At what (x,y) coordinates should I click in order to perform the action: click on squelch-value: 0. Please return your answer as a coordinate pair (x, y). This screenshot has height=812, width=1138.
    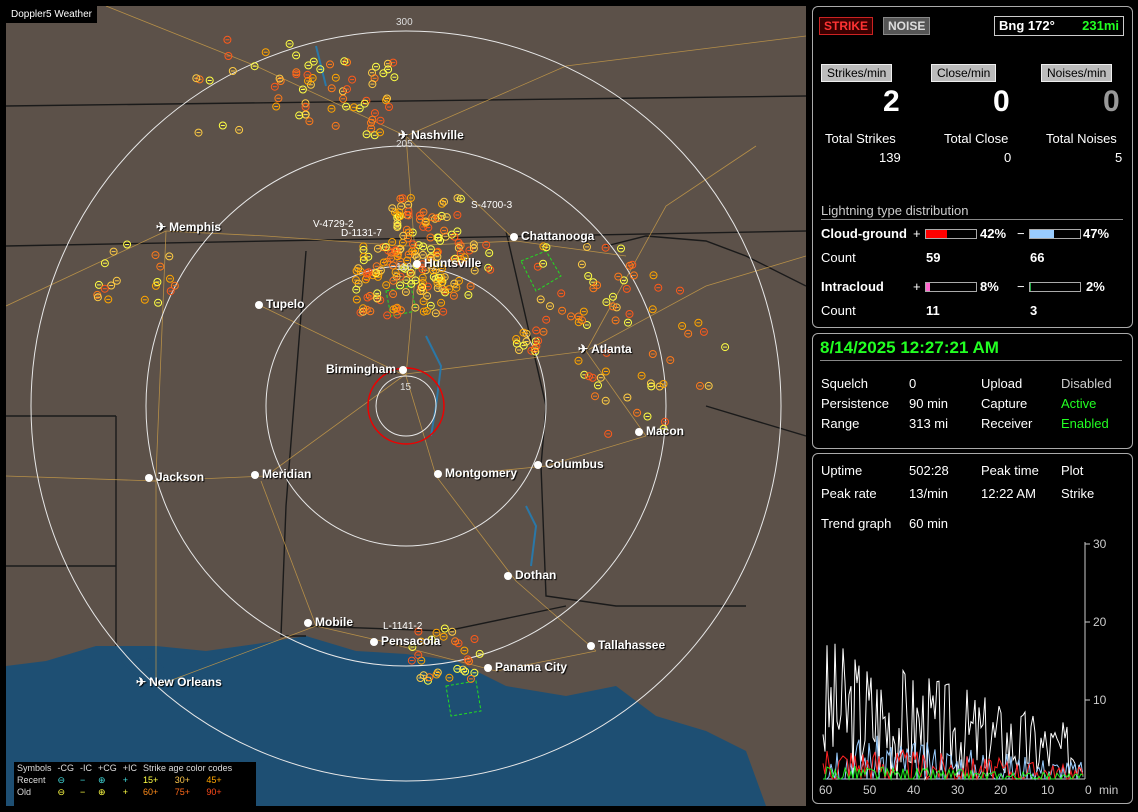
    Looking at the image, I should click on (913, 383).